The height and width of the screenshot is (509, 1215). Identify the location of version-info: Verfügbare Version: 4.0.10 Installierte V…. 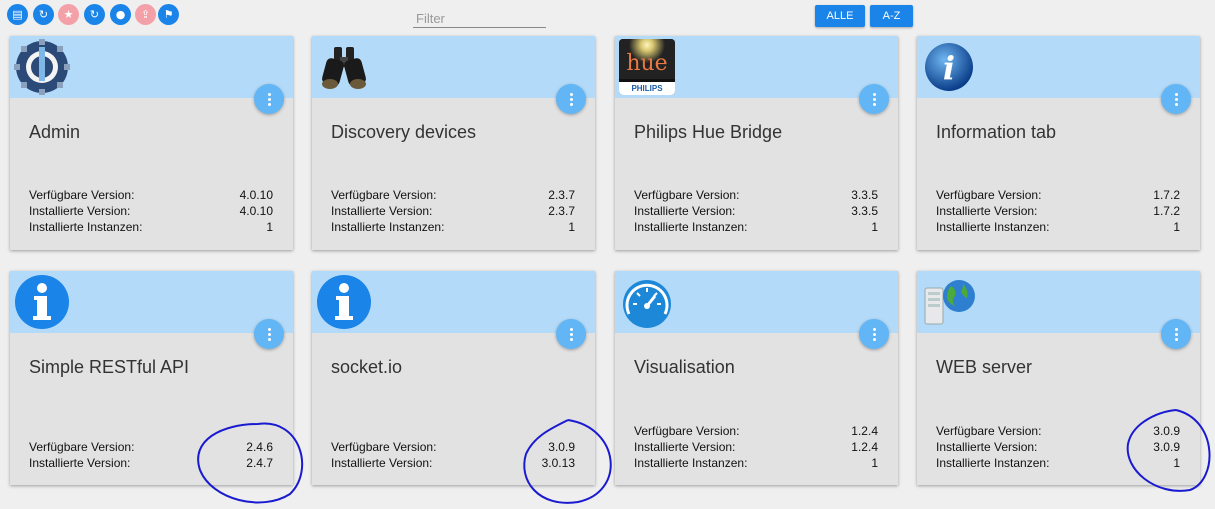
(151, 211).